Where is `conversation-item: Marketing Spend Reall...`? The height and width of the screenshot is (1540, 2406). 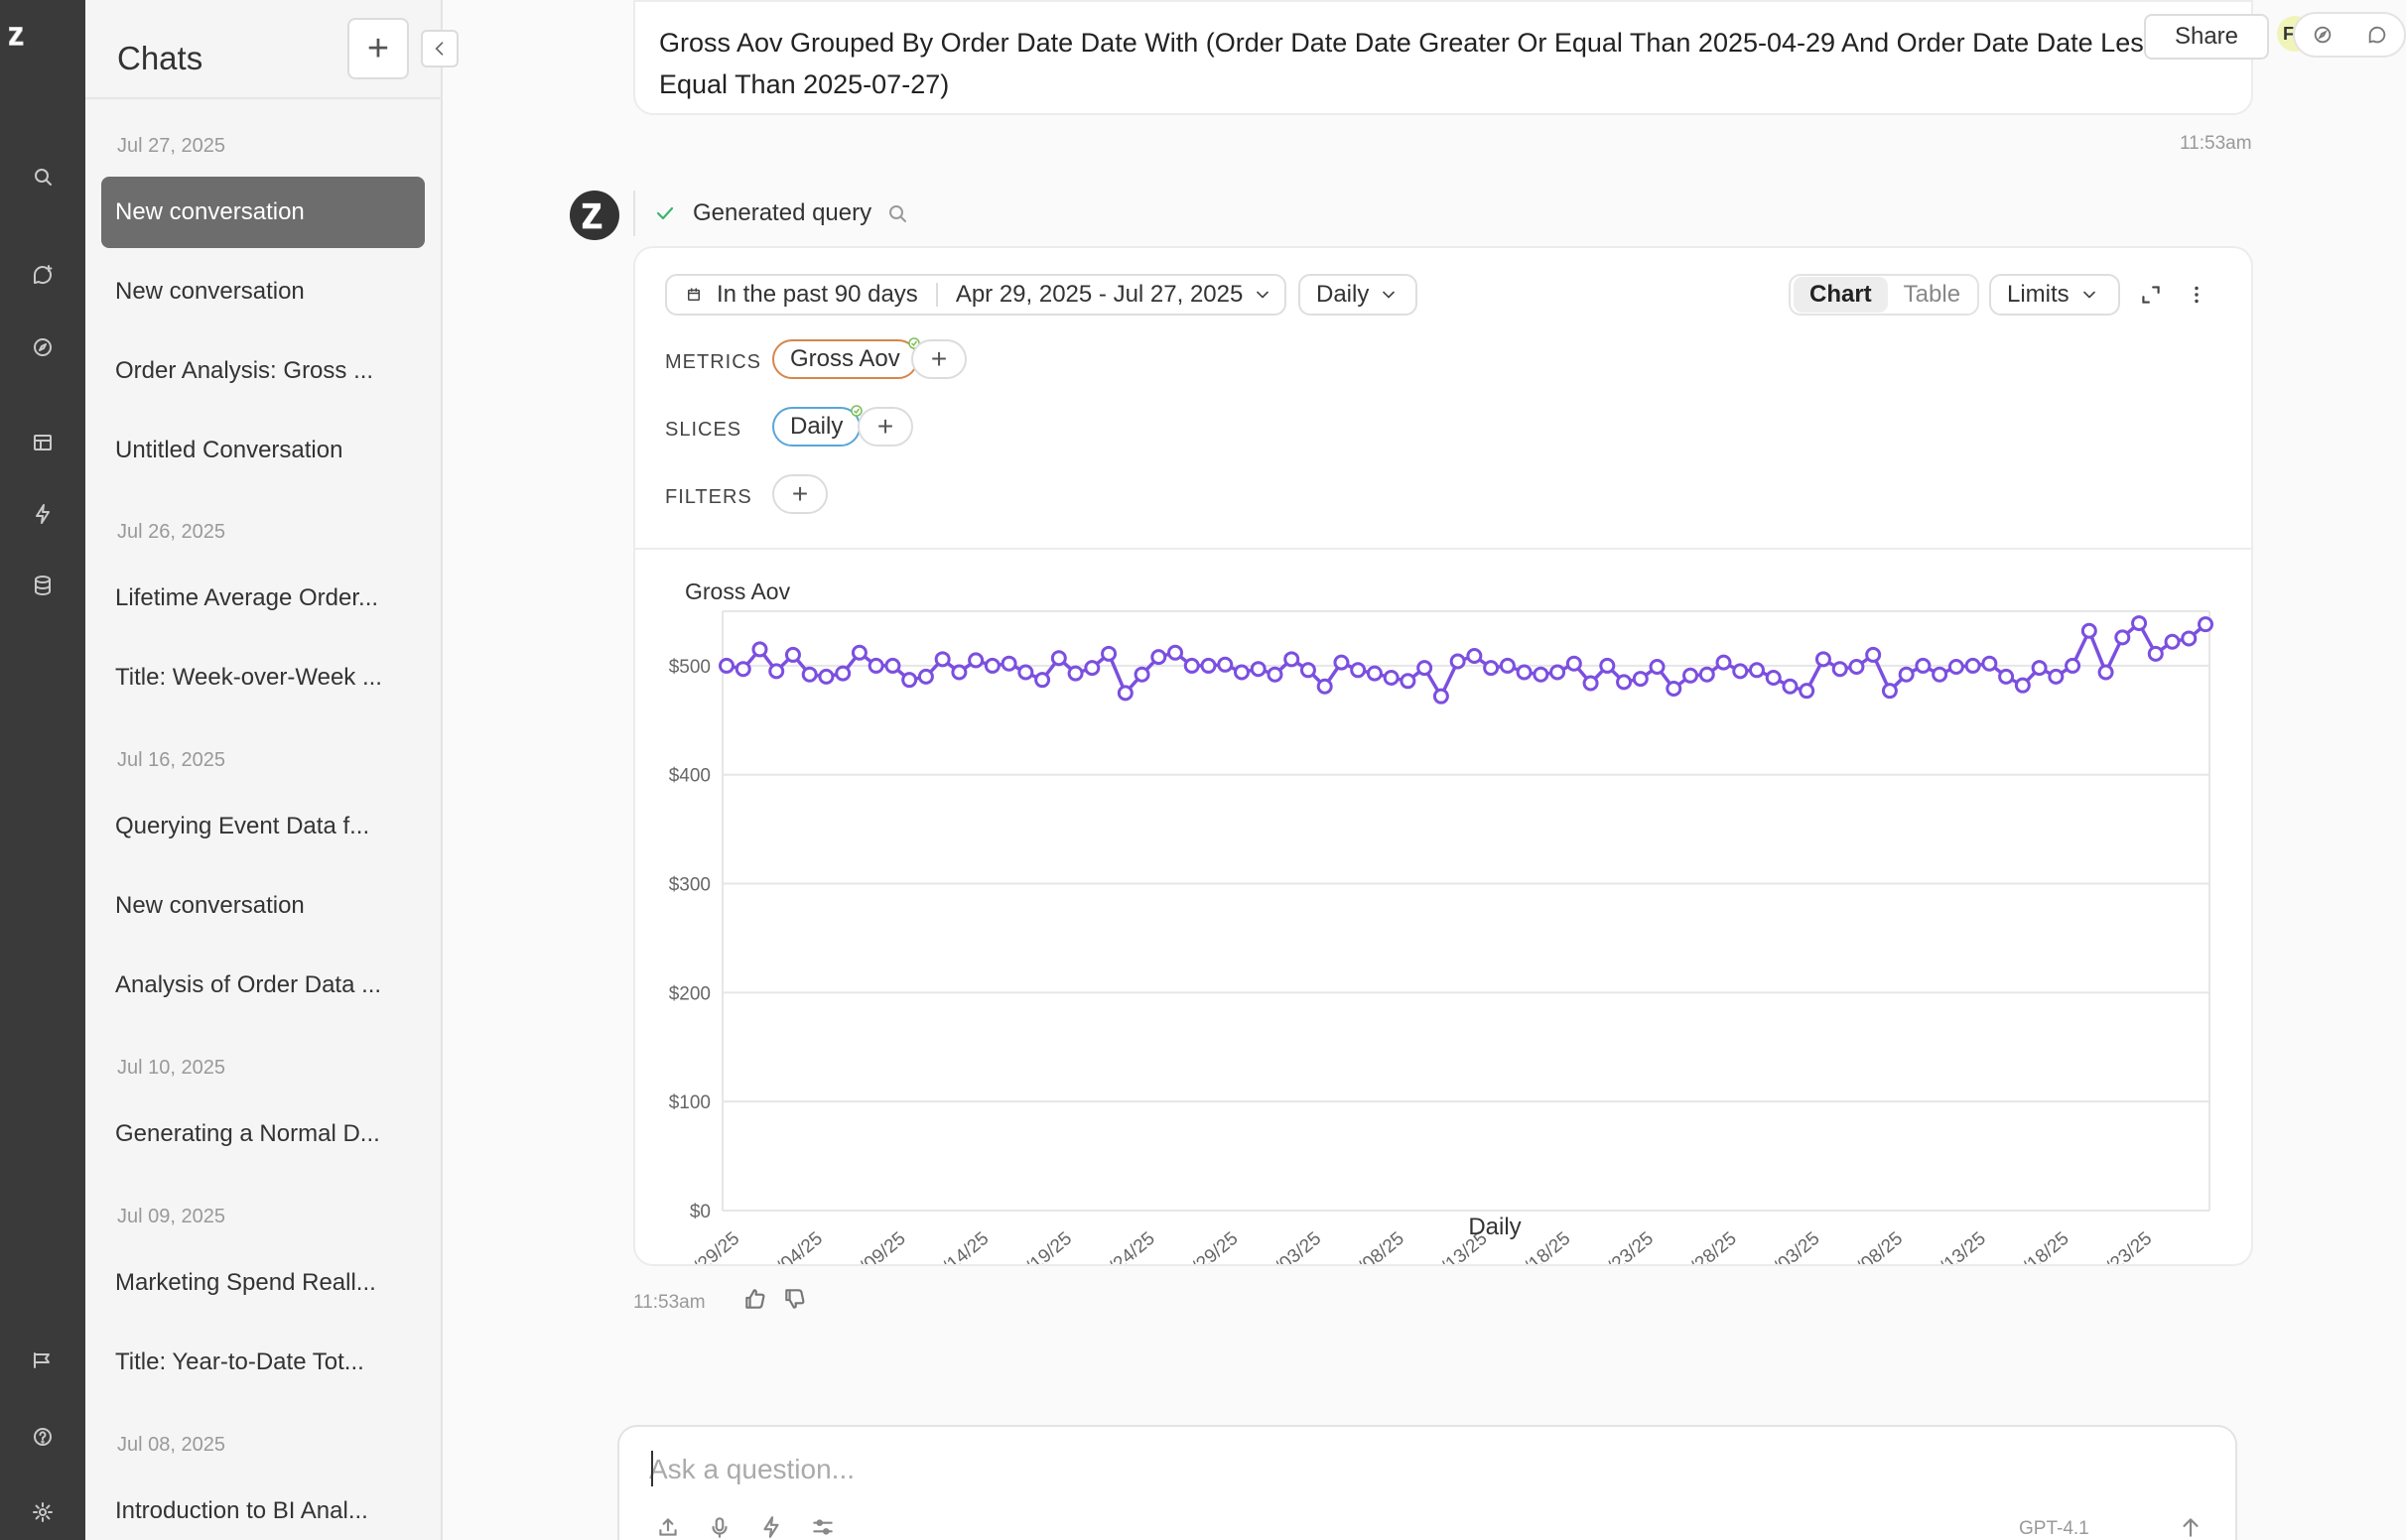 conversation-item: Marketing Spend Reall... is located at coordinates (263, 1283).